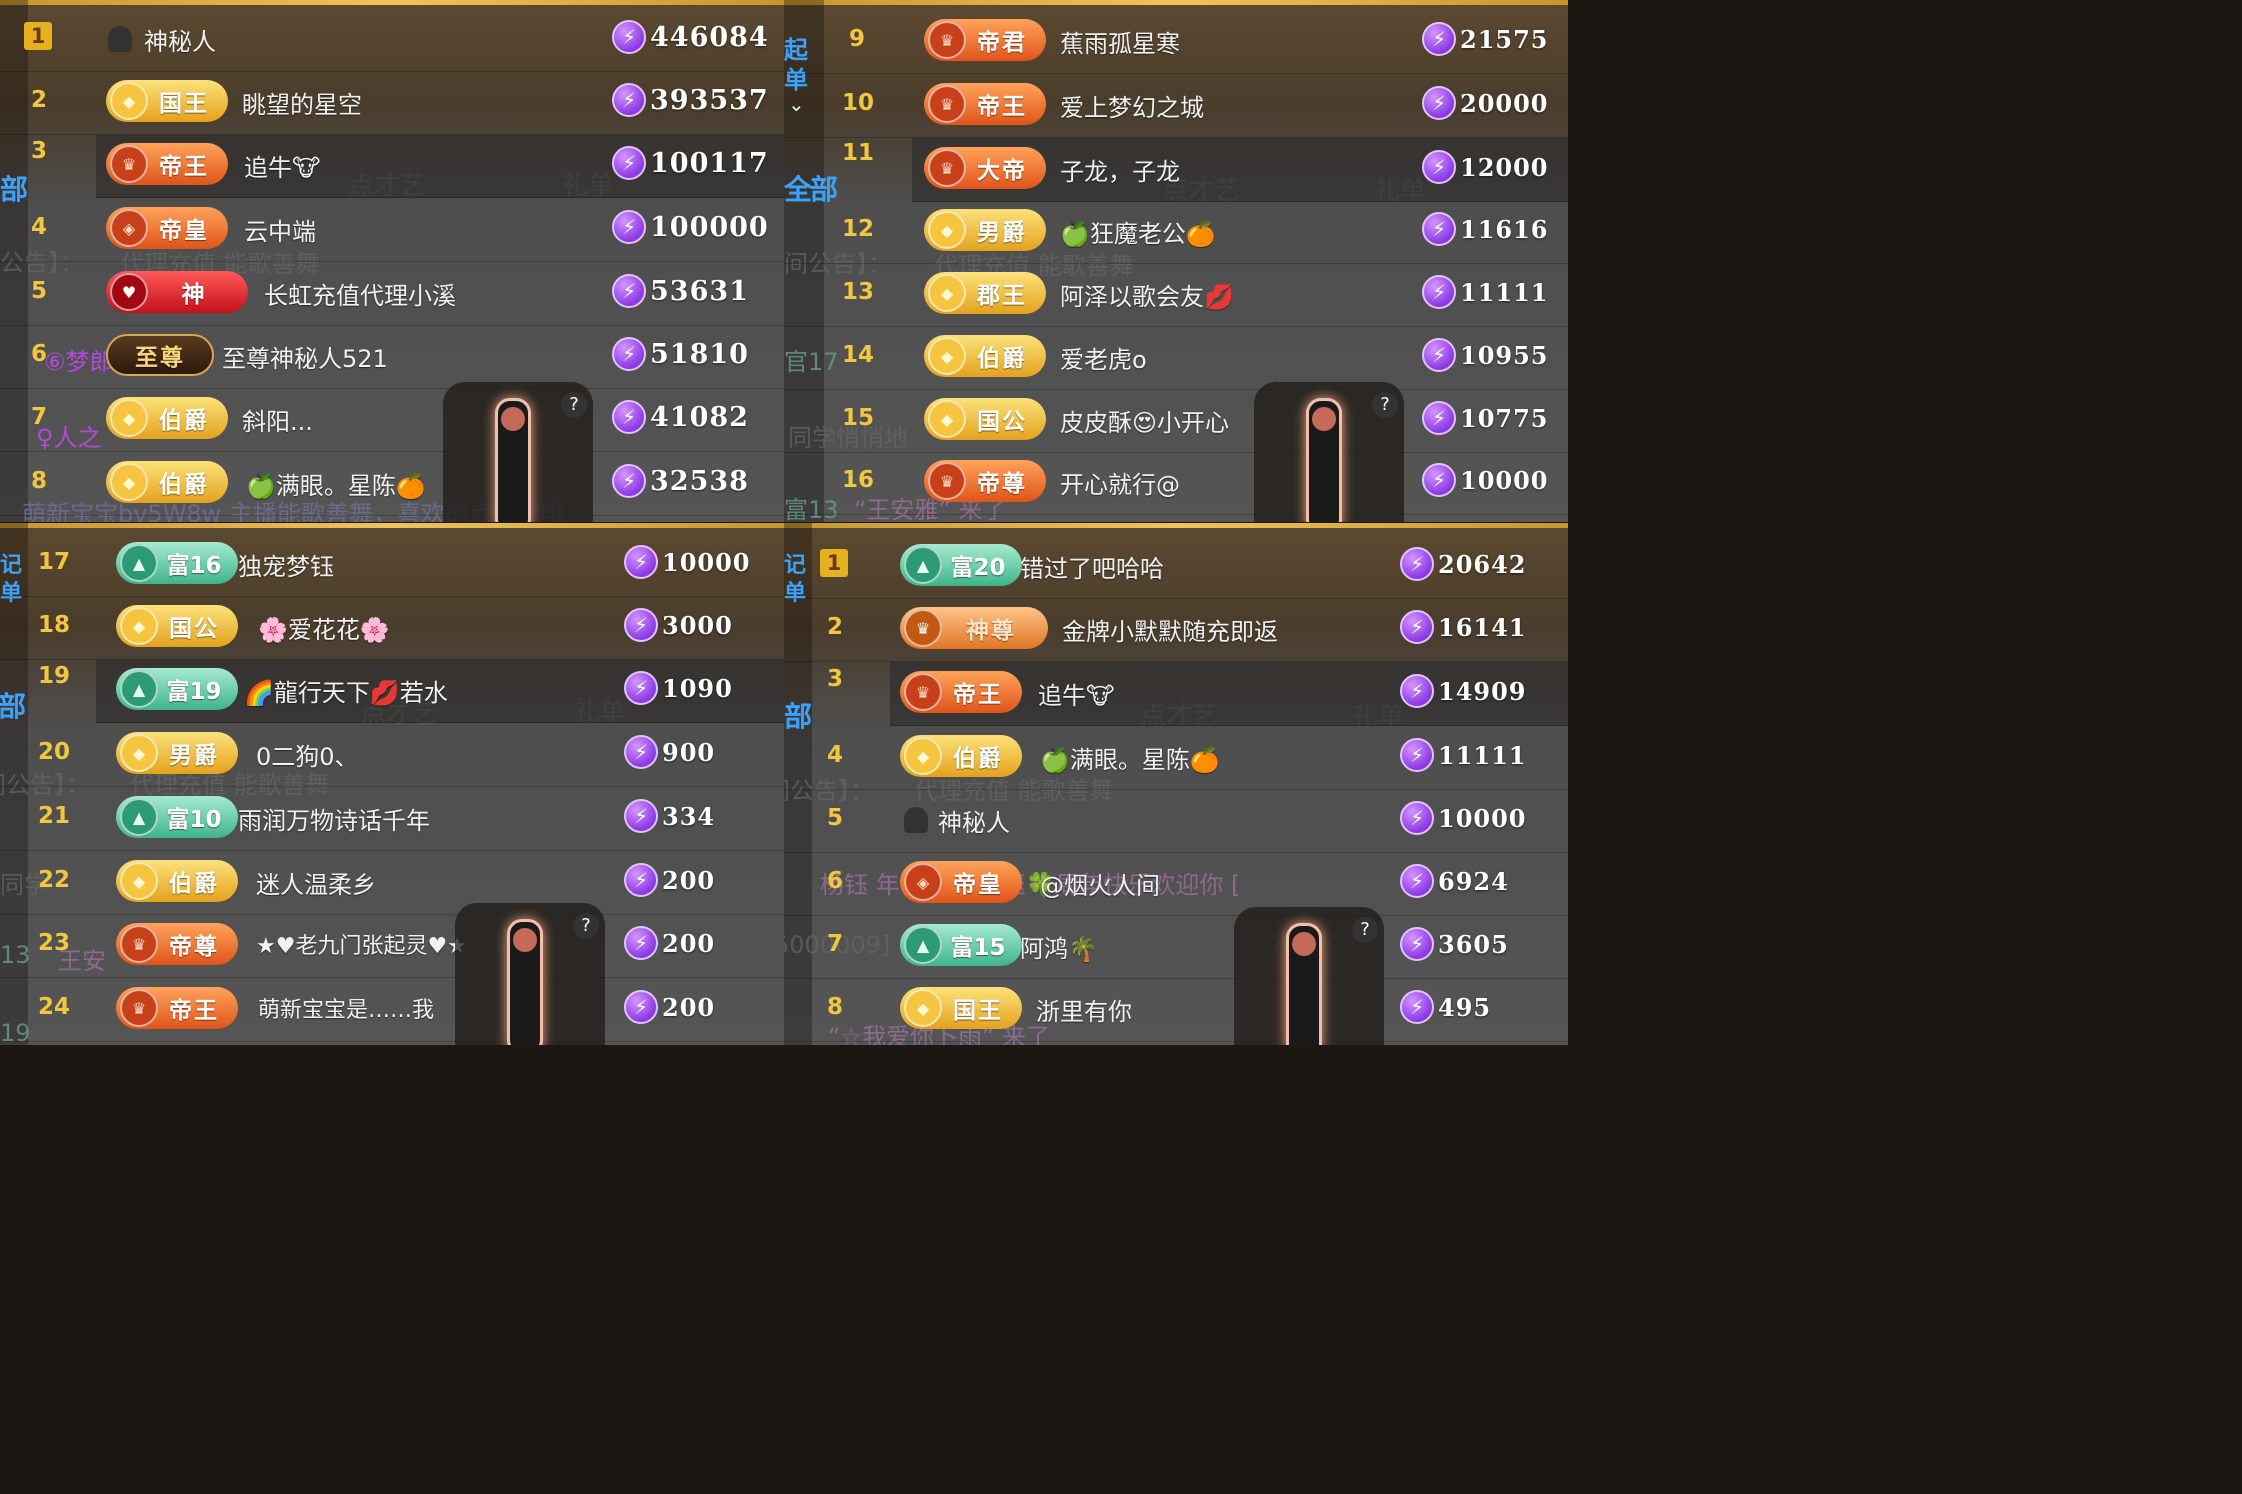  Describe the element at coordinates (280, 232) in the screenshot. I see `user-name: 云中端` at that location.